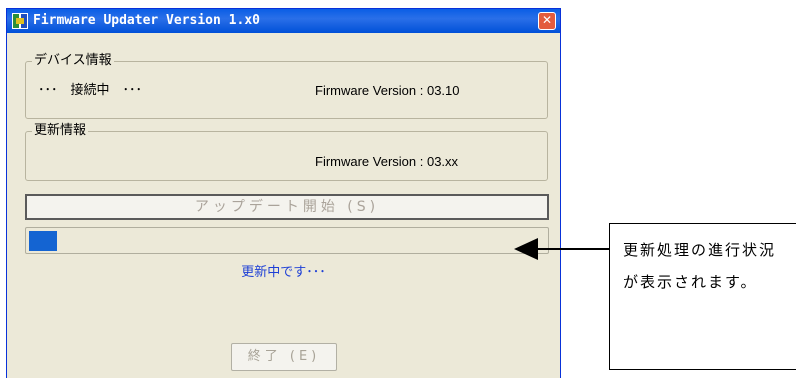 This screenshot has width=796, height=378. I want to click on update-status-text: 更新中です･･･, so click(283, 272).